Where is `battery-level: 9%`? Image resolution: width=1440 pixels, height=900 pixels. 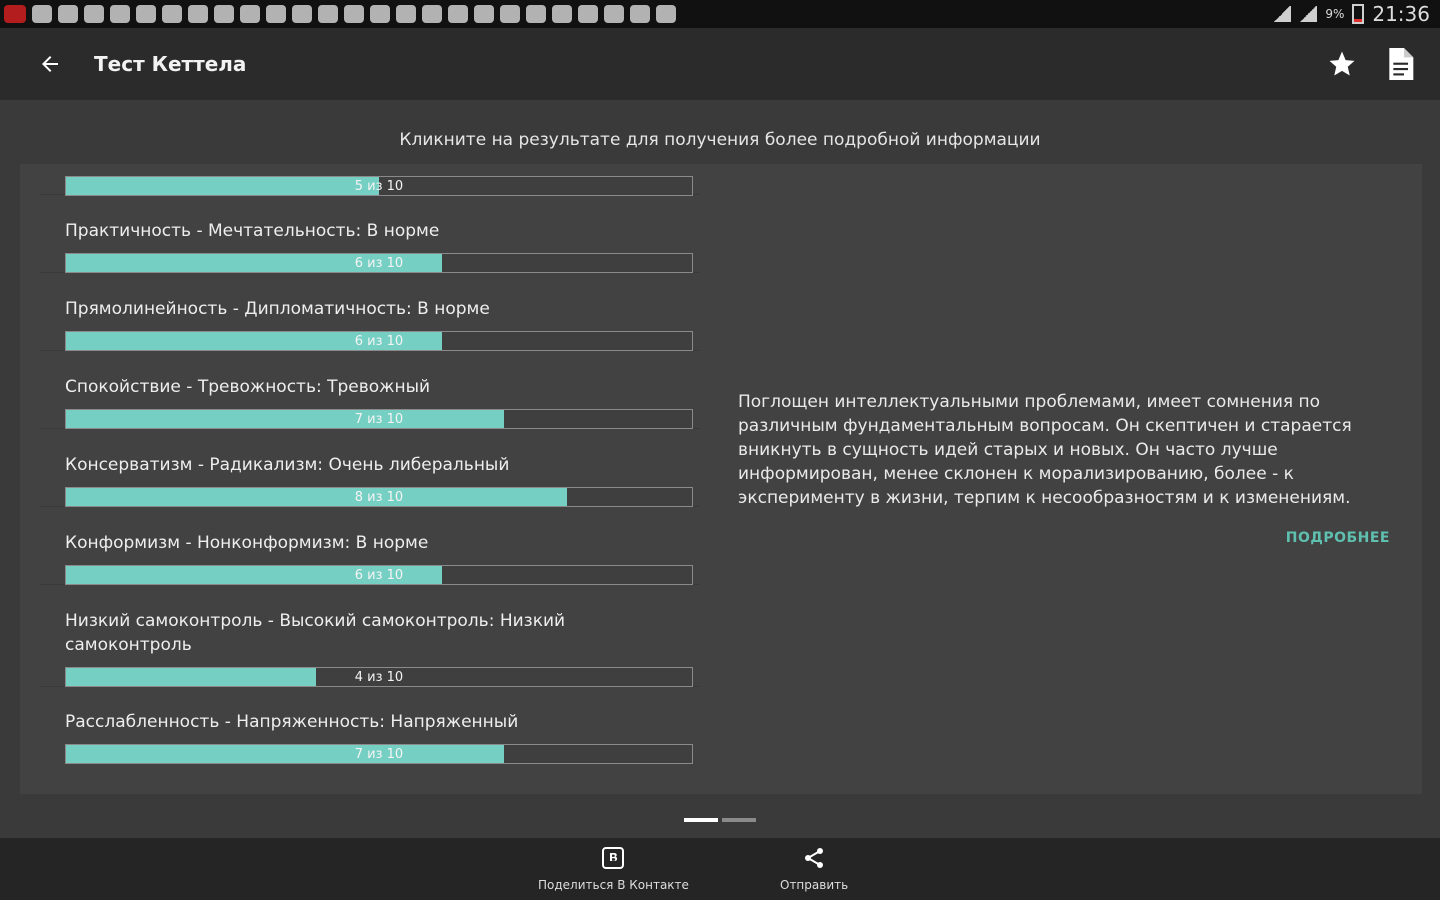 battery-level: 9% is located at coordinates (1335, 14).